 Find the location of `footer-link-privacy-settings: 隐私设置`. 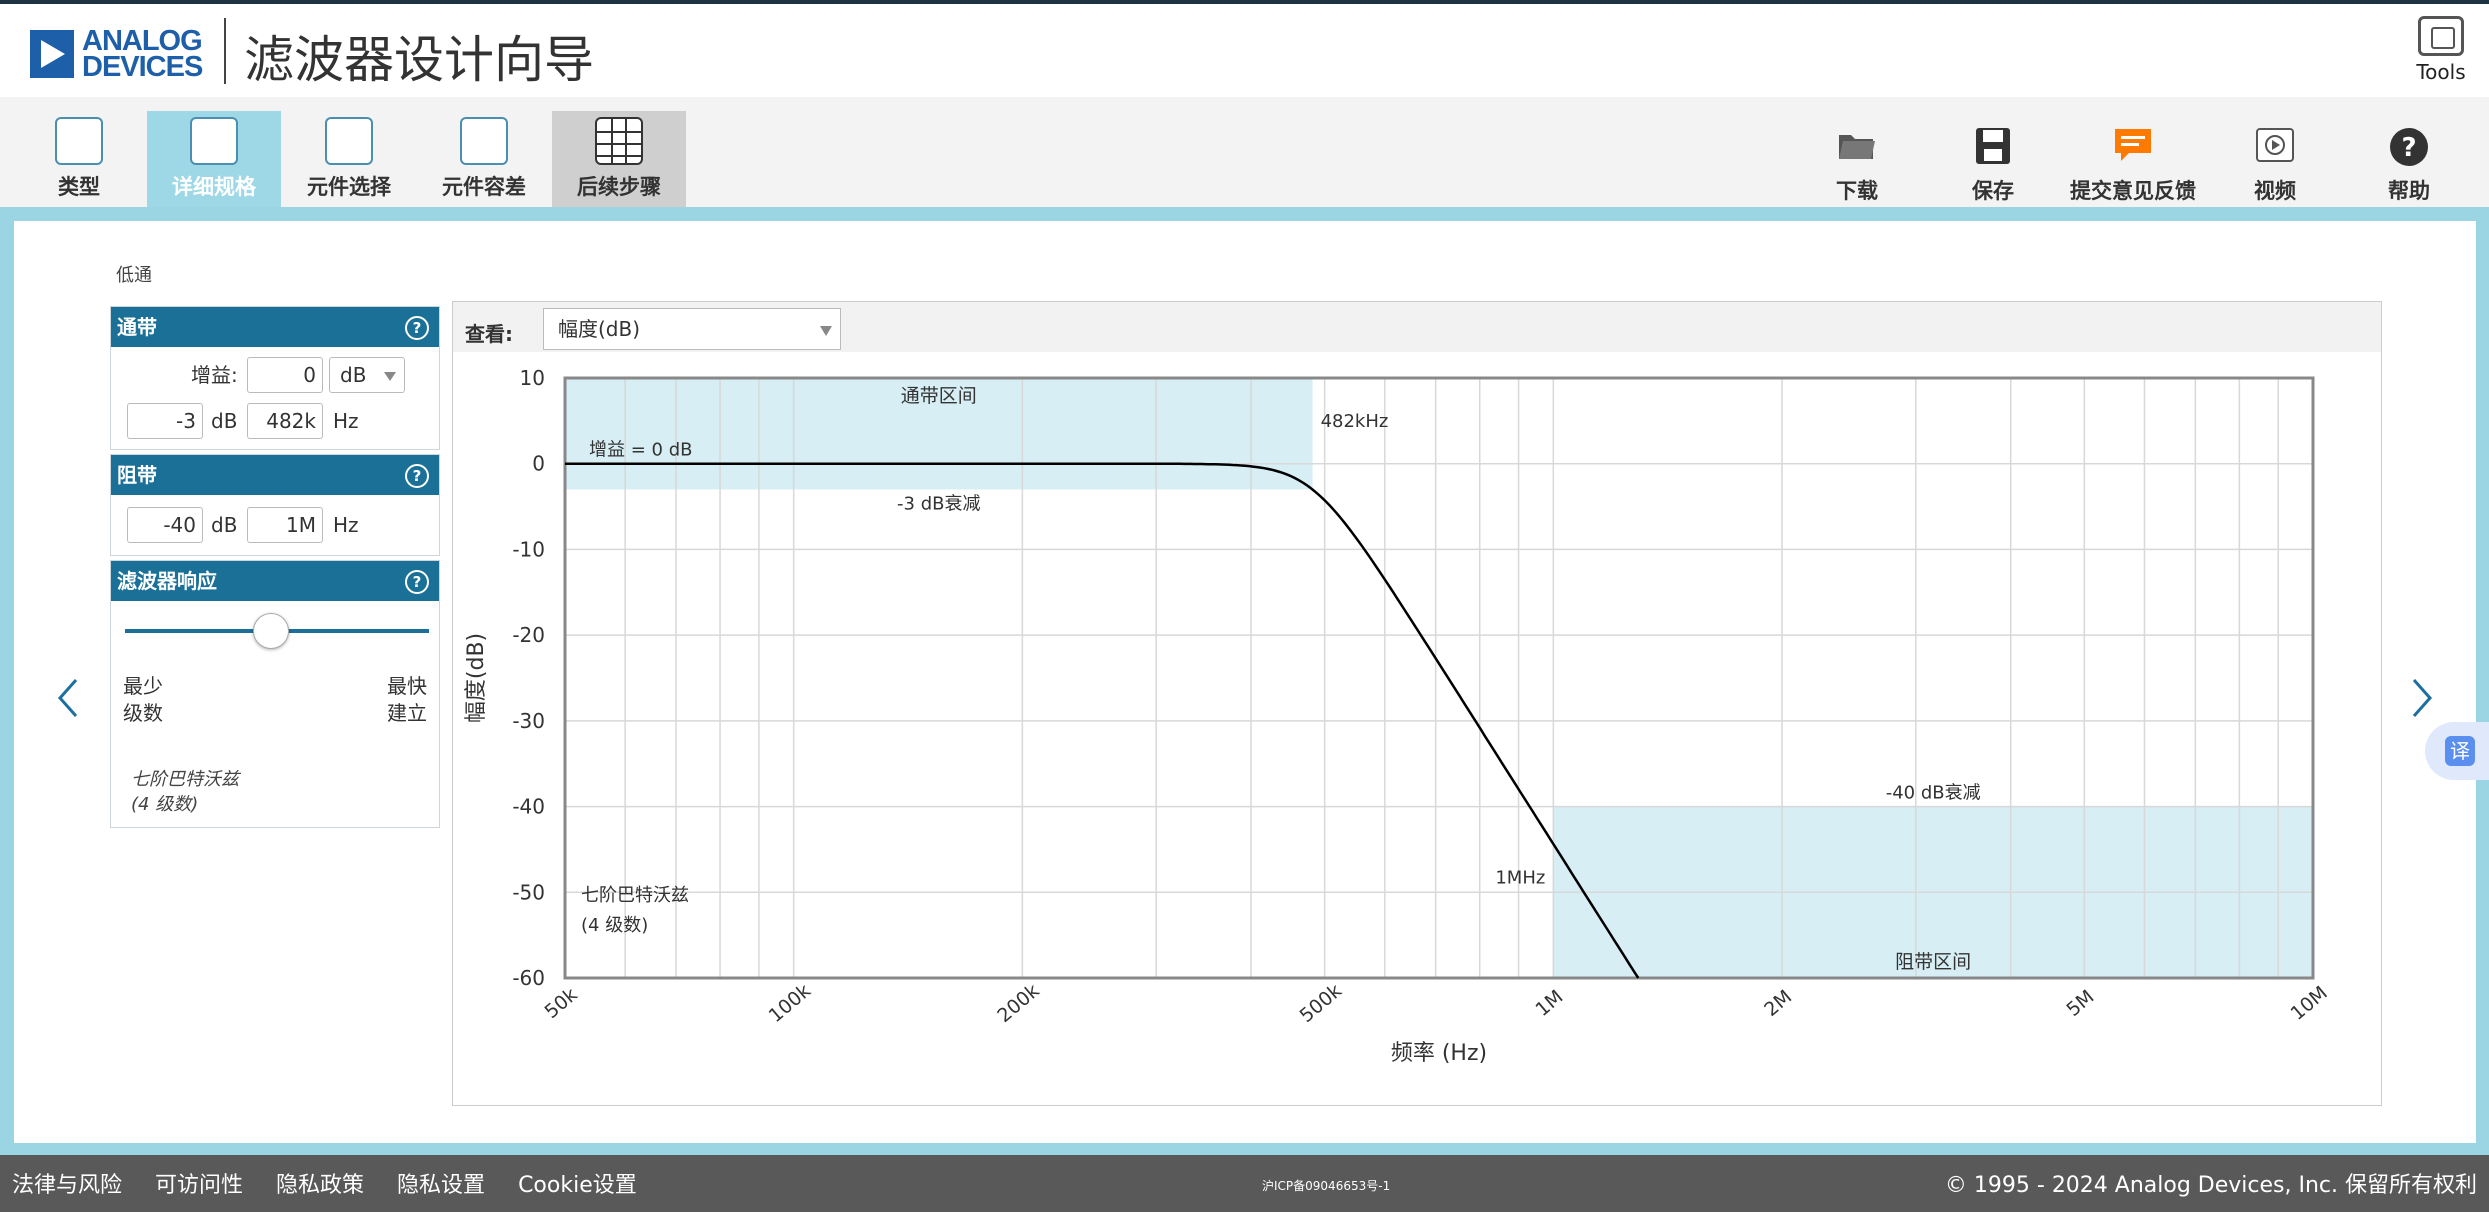

footer-link-privacy-settings: 隐私设置 is located at coordinates (441, 1185).